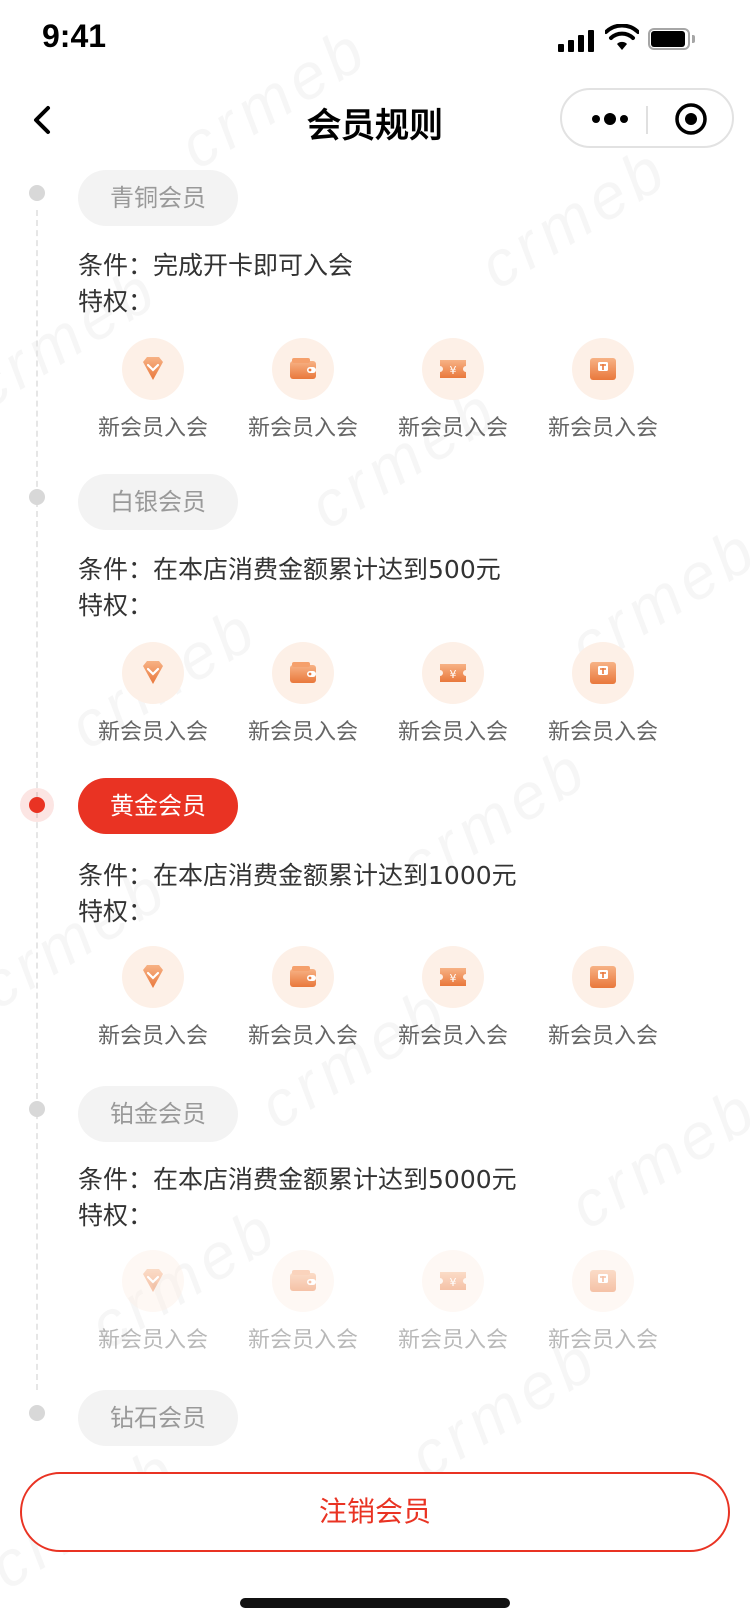 The width and height of the screenshot is (750, 1624). I want to click on status-time: 9:41, so click(74, 36).